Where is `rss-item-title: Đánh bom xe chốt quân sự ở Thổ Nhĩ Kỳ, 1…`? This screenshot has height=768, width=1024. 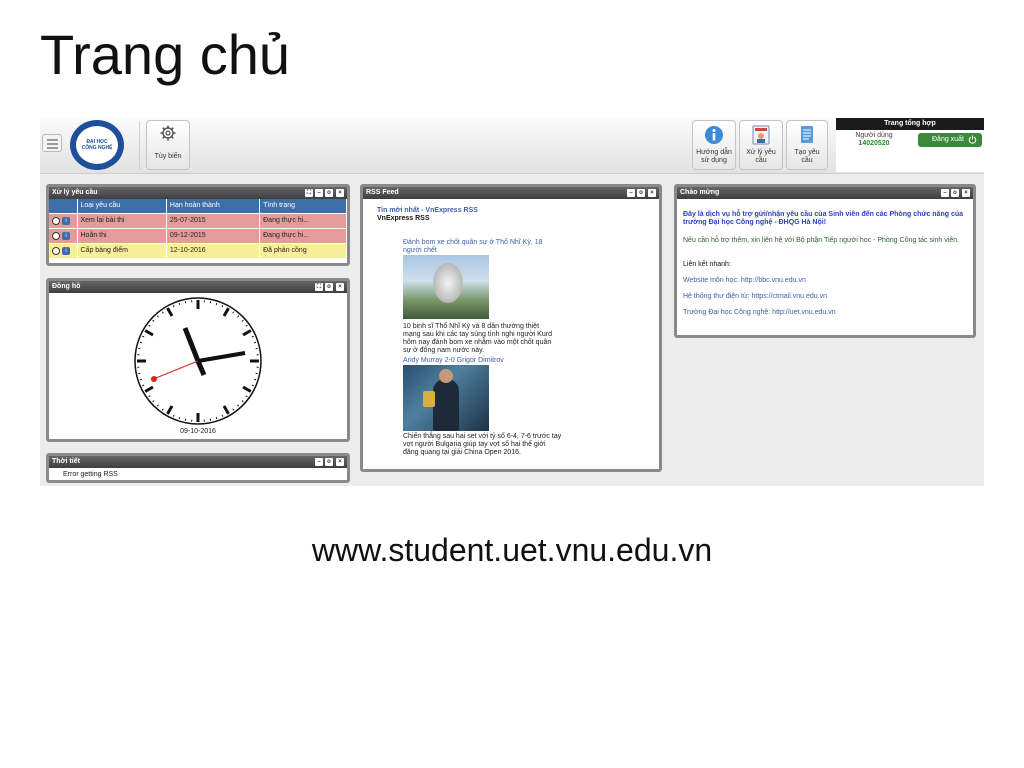 rss-item-title: Đánh bom xe chốt quân sự ở Thổ Nhĩ Kỳ, 1… is located at coordinates (483, 247).